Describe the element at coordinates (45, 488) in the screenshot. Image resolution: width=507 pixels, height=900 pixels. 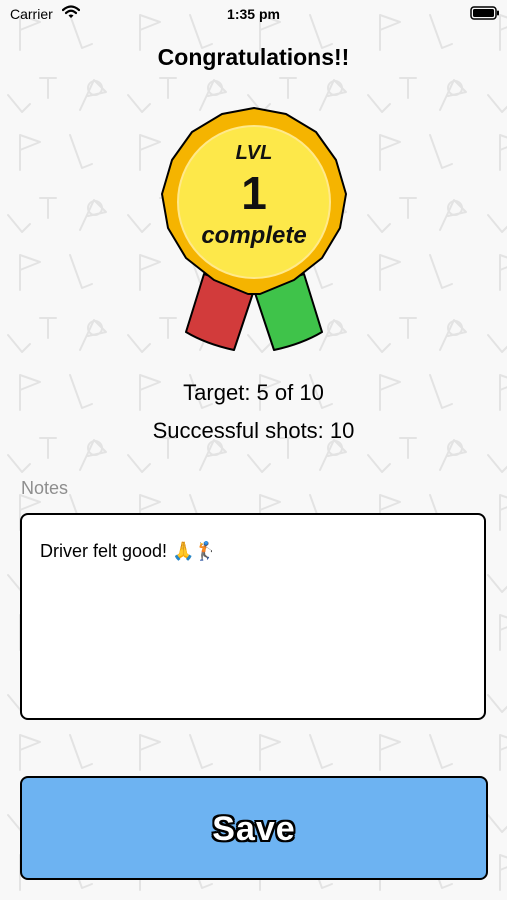
I see `notes-label: Notes` at that location.